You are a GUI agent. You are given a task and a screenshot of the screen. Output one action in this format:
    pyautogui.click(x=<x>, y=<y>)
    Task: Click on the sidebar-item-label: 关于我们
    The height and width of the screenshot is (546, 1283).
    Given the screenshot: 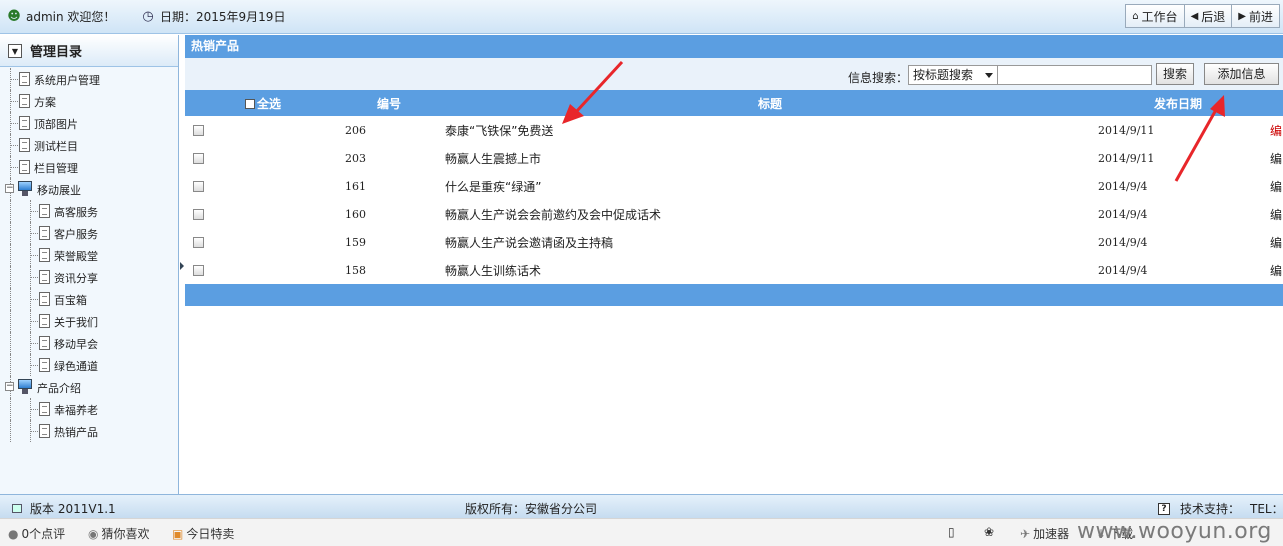 What is the action you would take?
    pyautogui.click(x=76, y=322)
    